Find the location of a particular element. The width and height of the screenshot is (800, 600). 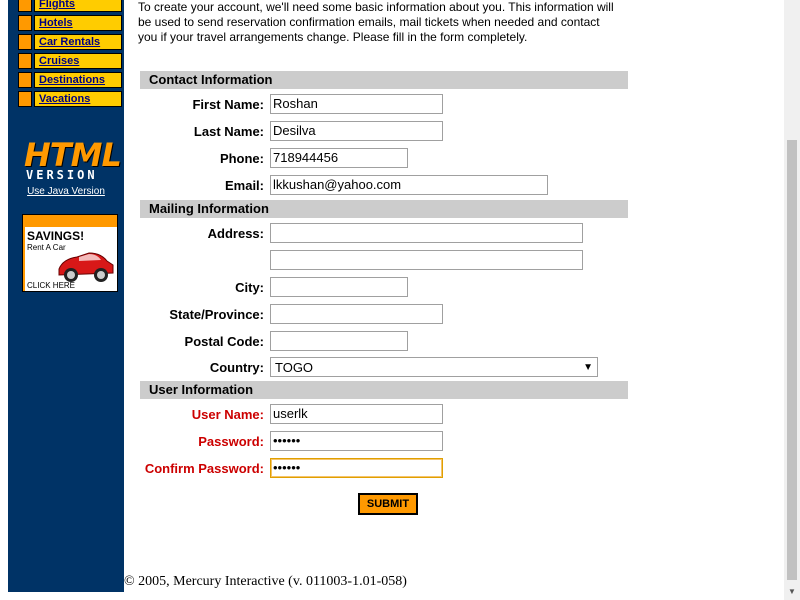

nav-item-hotels: Hotels is located at coordinates (70, 24).